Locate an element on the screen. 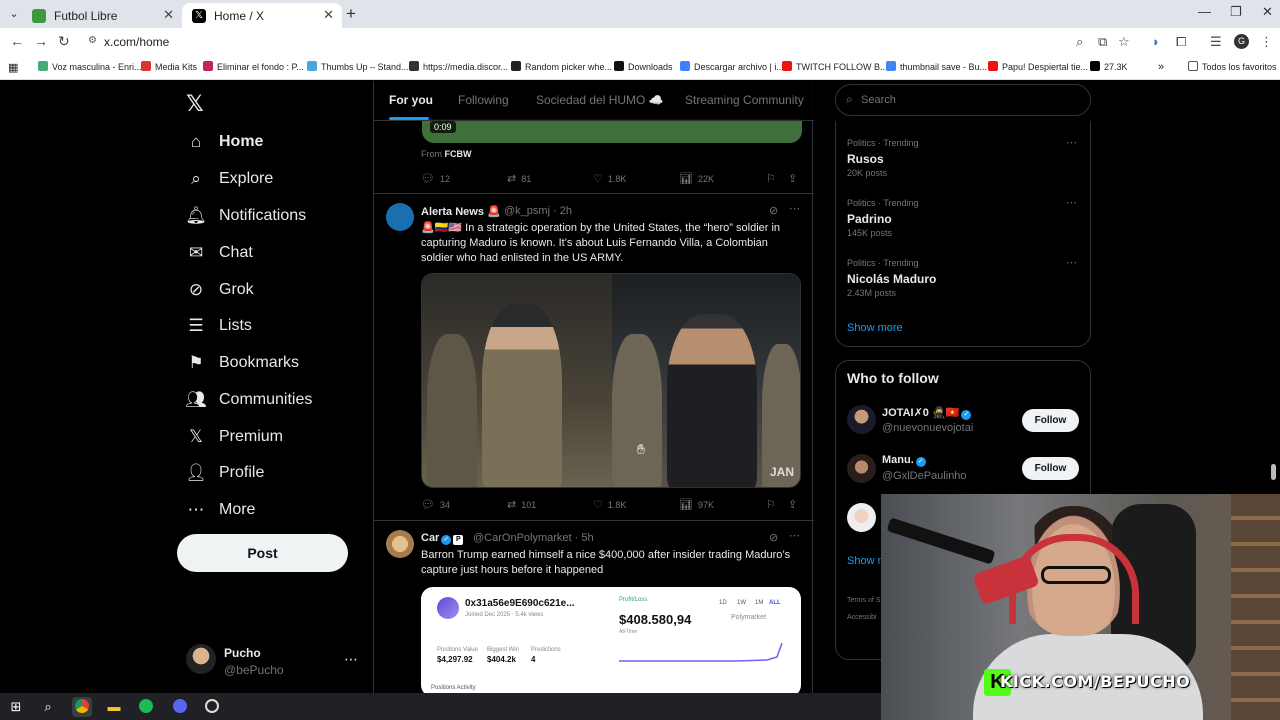 Image resolution: width=1280 pixels, height=720 pixels. suggested-user-handle: @nuevonuevojotai is located at coordinates (927, 428).